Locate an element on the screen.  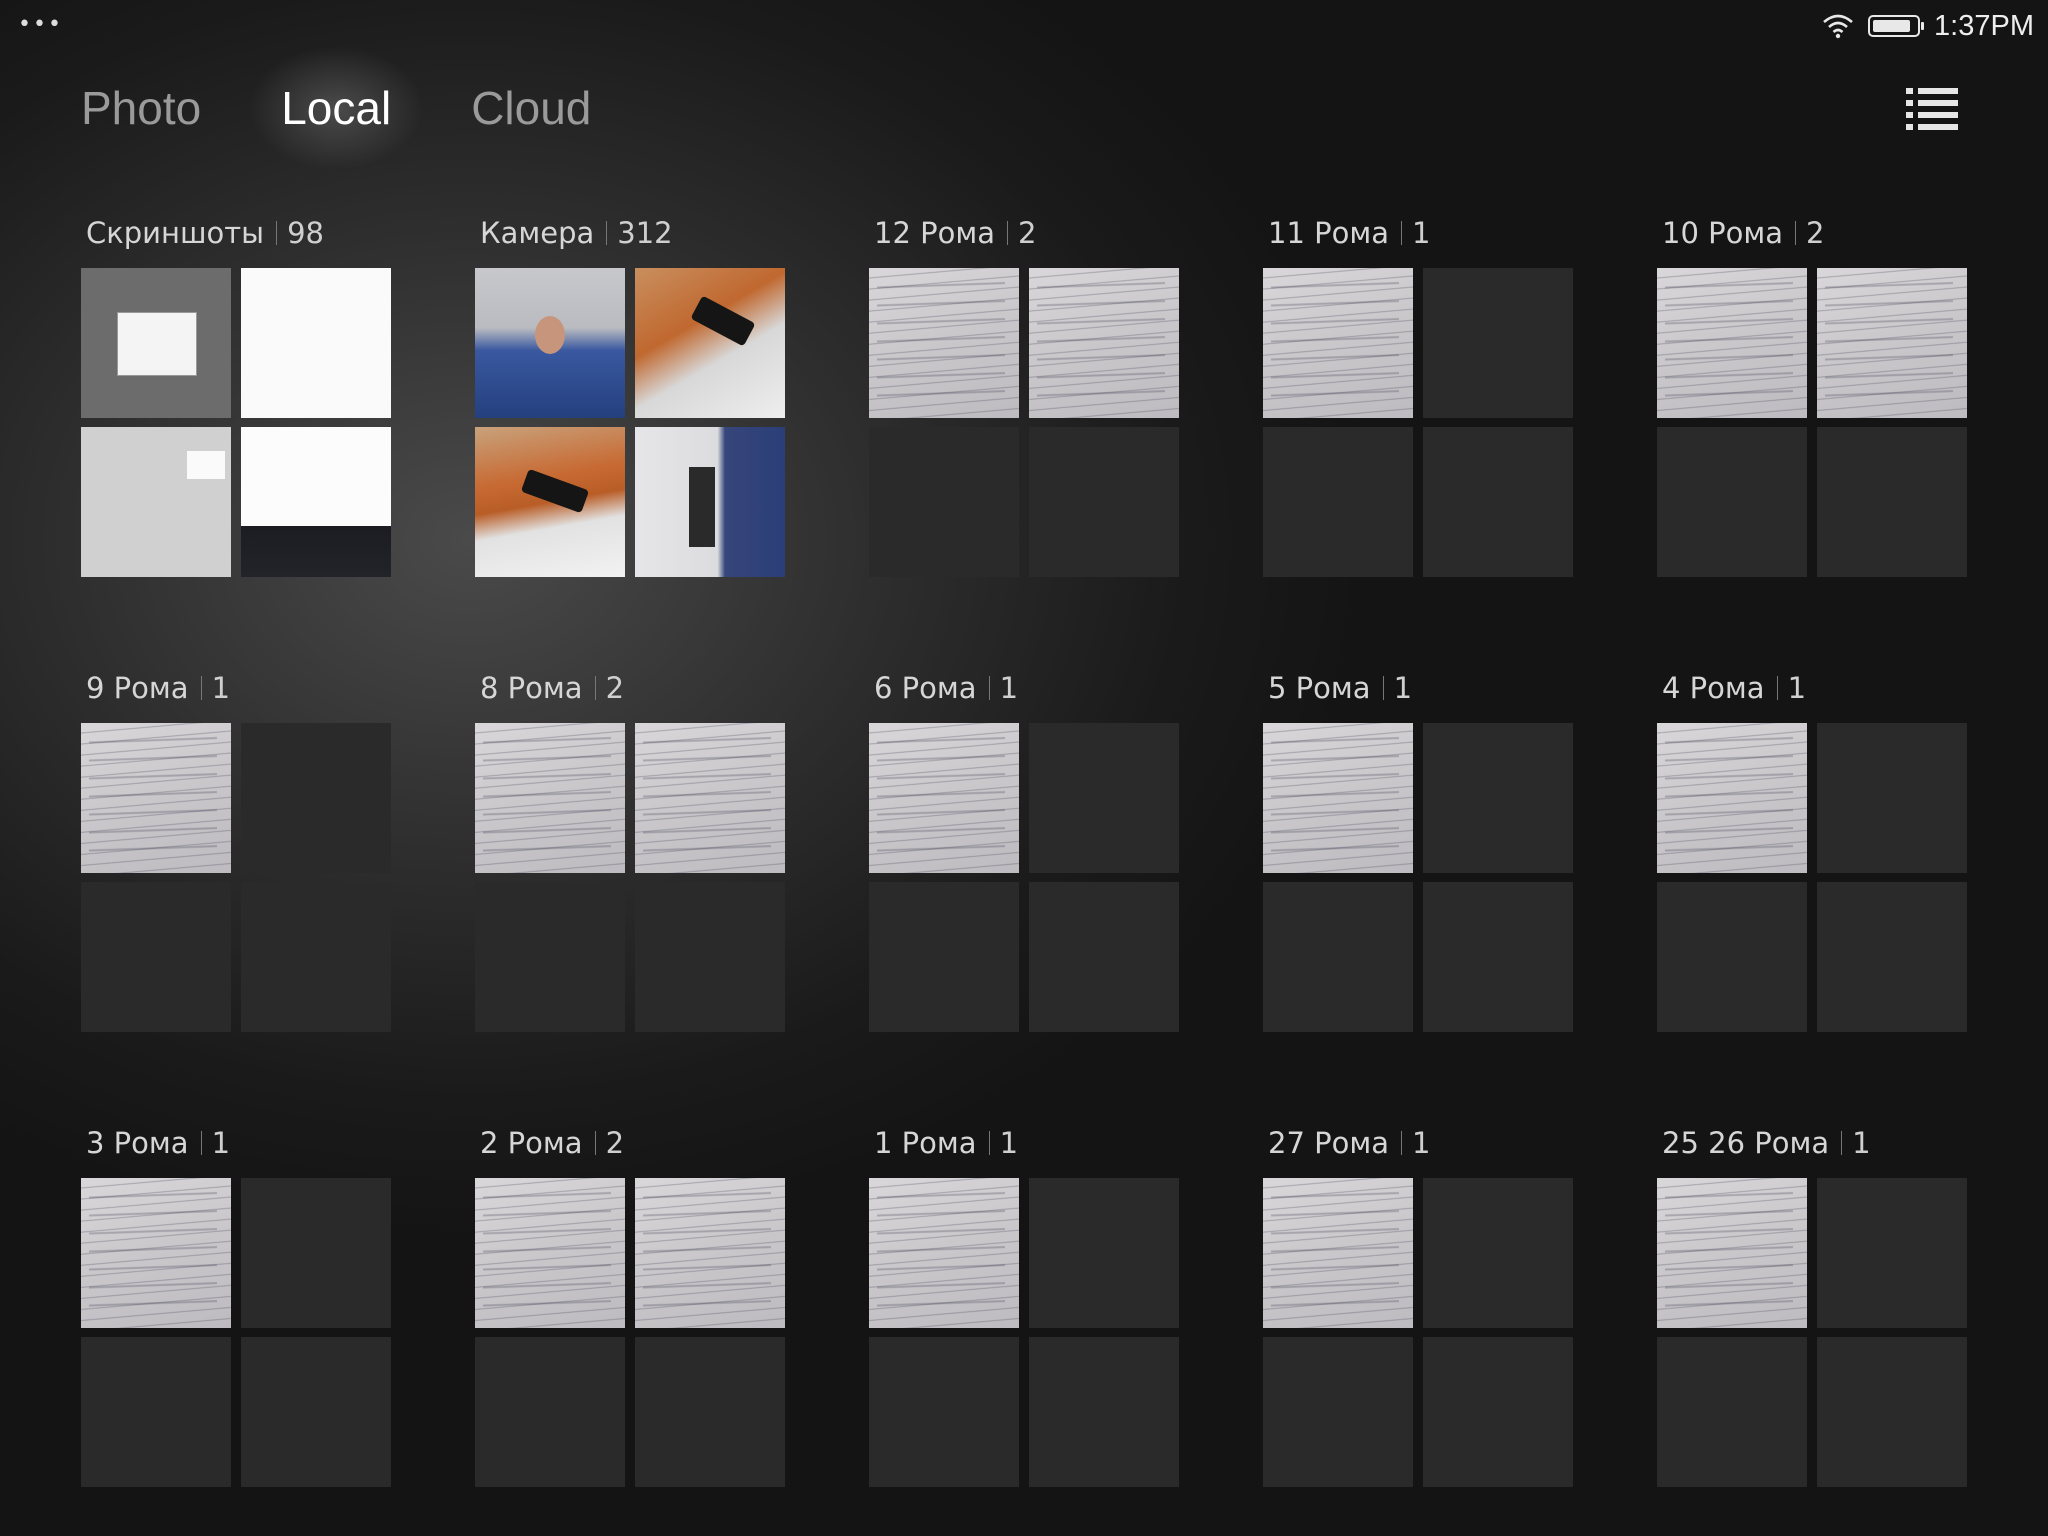
tab-local: Local is located at coordinates (336, 108).